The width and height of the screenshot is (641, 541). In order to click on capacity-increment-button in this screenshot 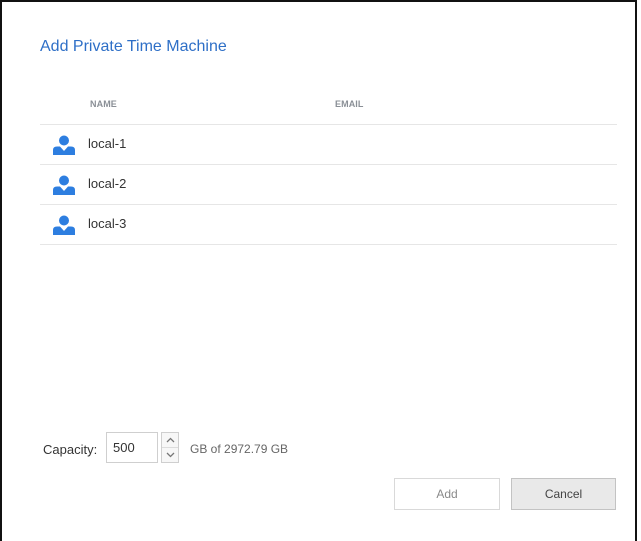, I will do `click(170, 440)`.